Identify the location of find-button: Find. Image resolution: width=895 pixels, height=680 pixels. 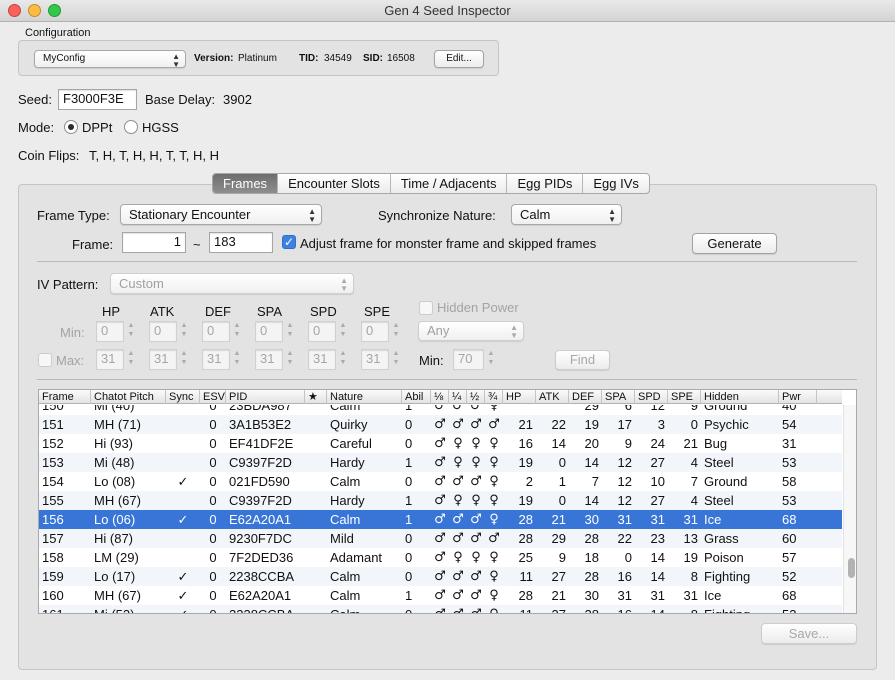
(582, 360).